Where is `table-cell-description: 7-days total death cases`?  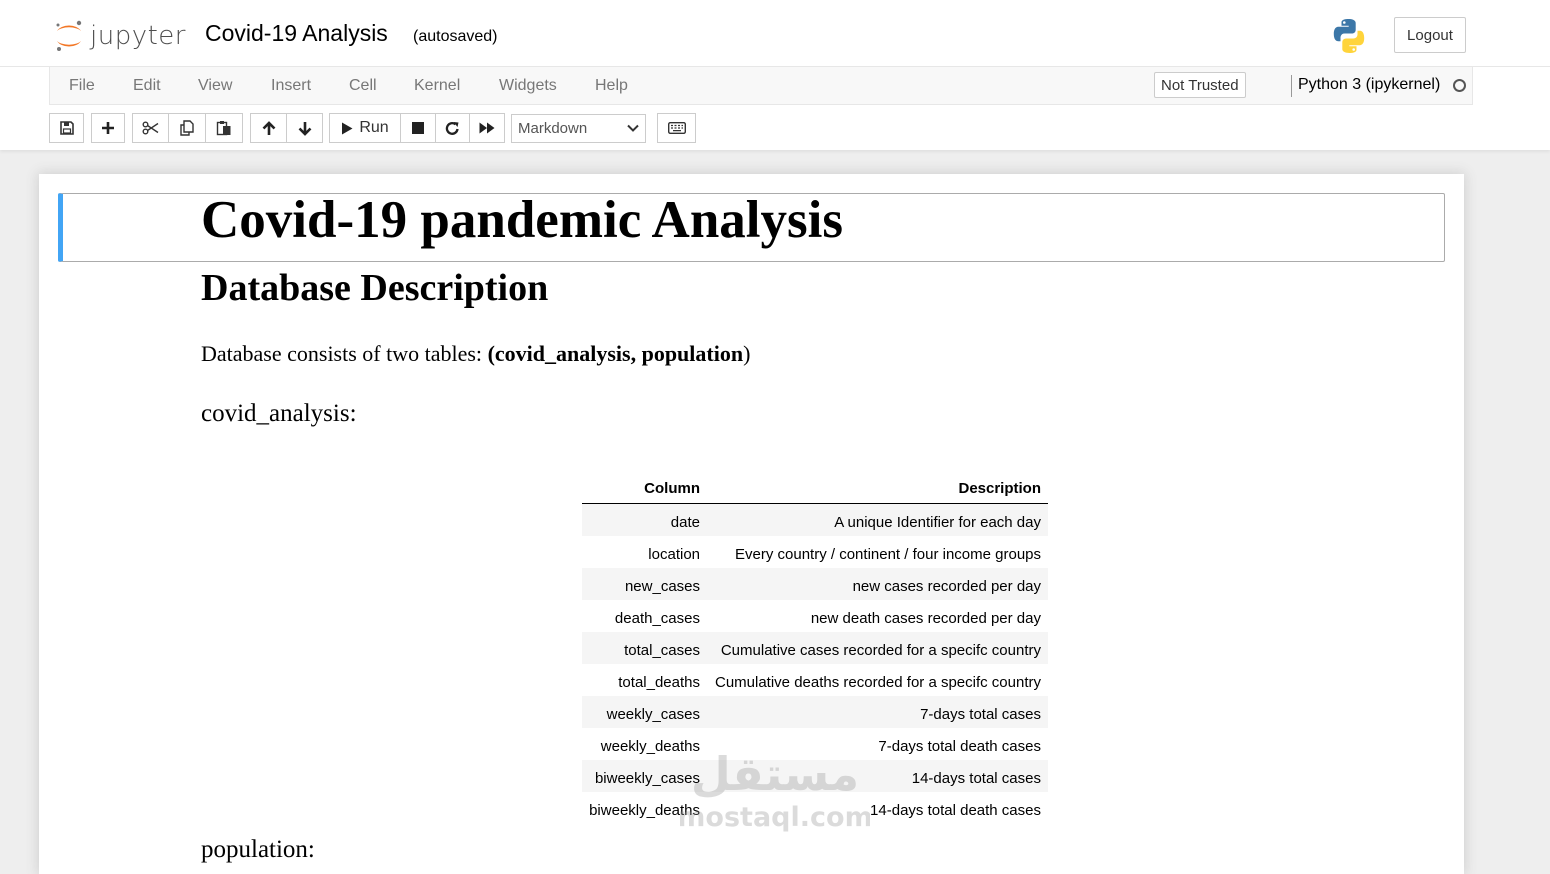
table-cell-description: 7-days total death cases is located at coordinates (959, 746).